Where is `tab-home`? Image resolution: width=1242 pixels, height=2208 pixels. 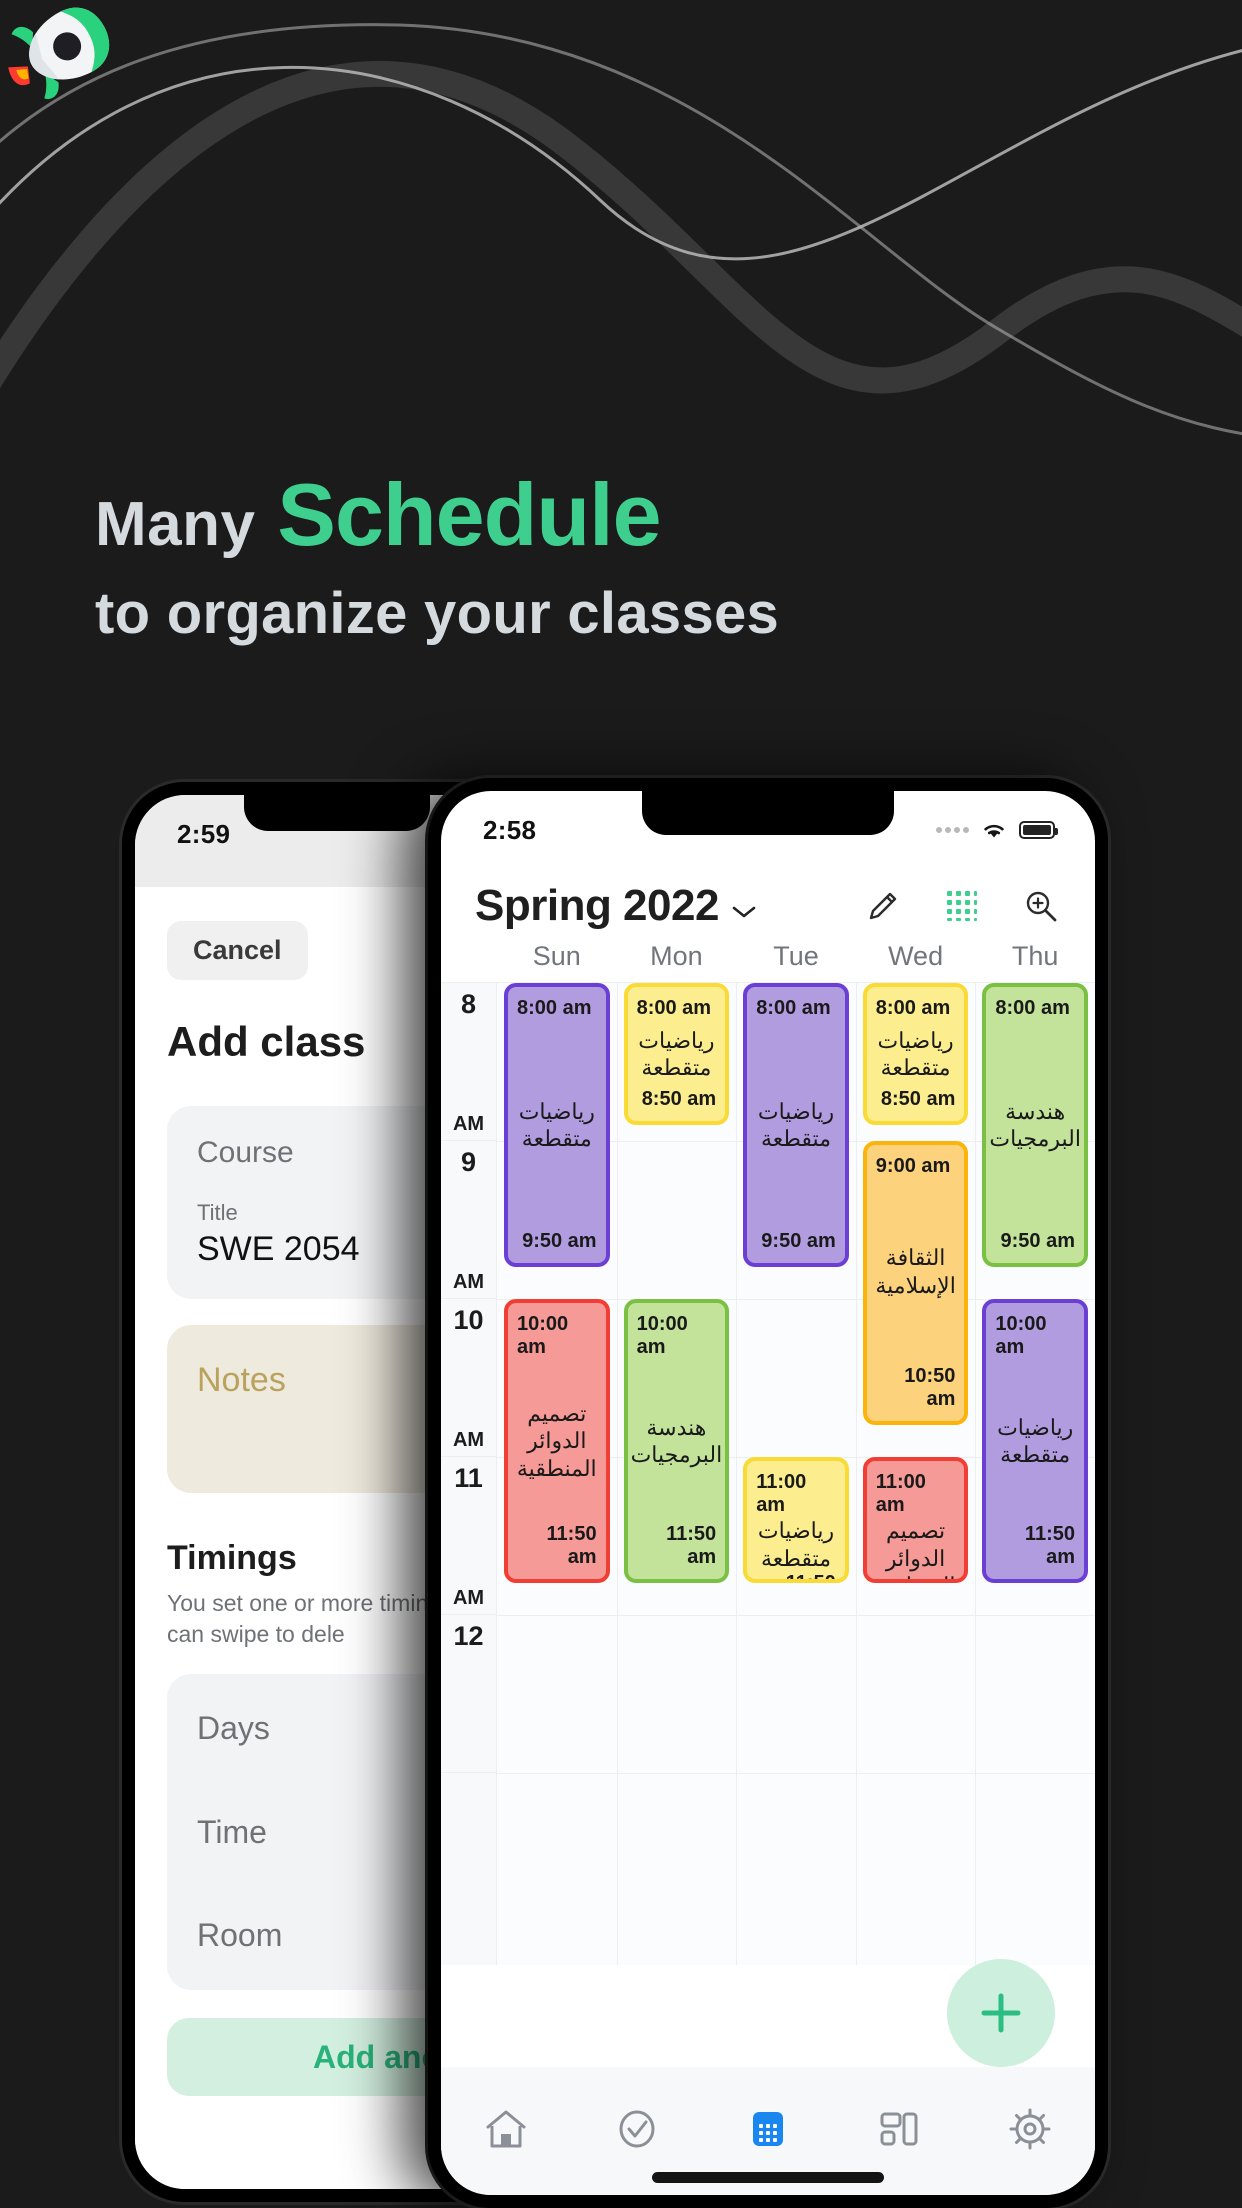
tab-home is located at coordinates (506, 2129).